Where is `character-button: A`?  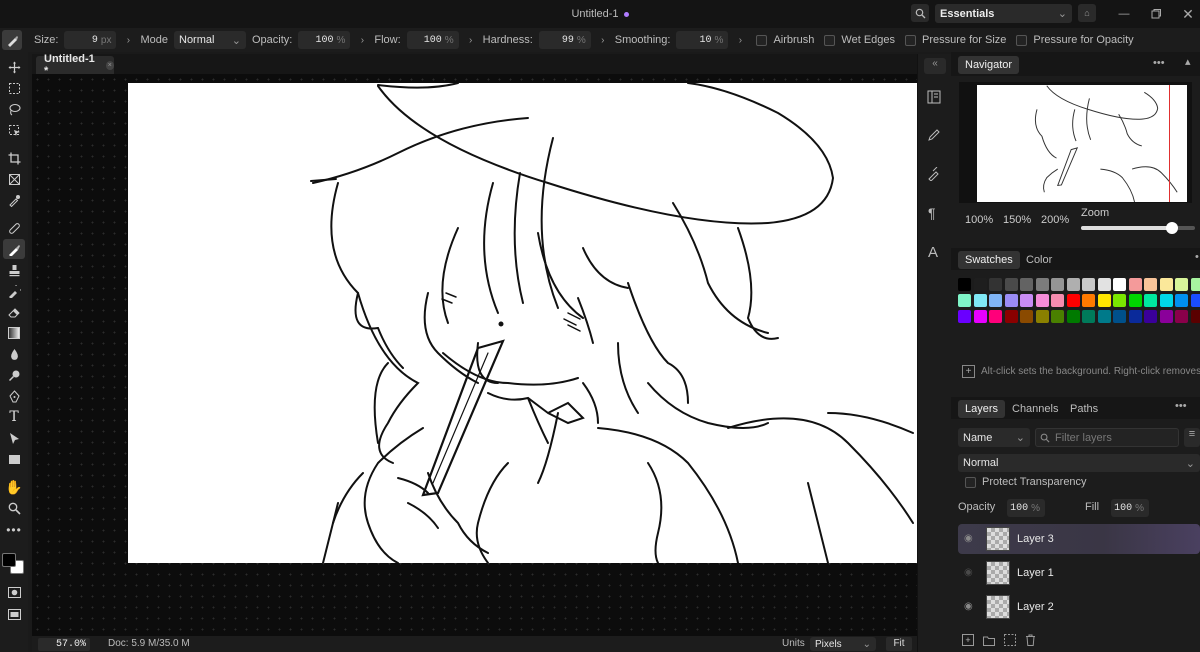 character-button: A is located at coordinates (936, 252).